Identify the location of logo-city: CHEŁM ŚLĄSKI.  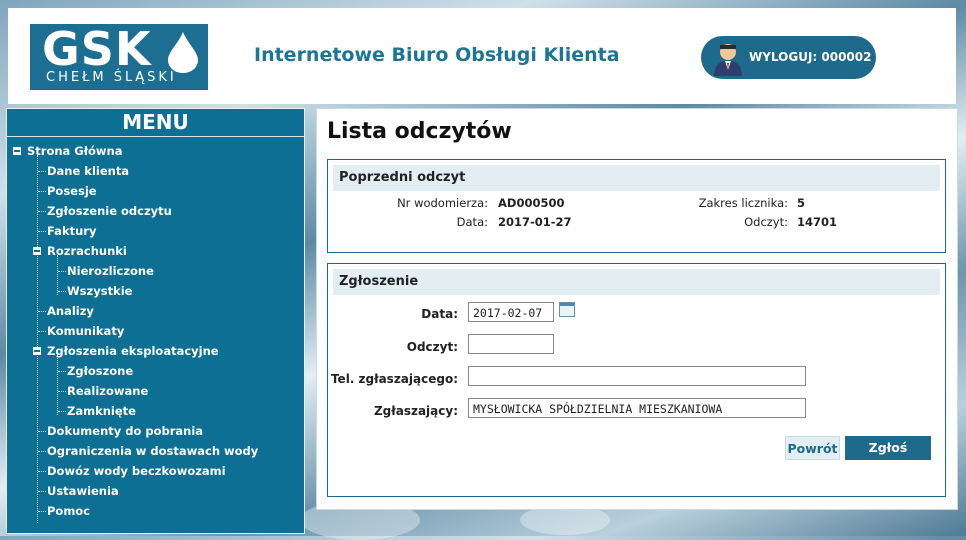
(111, 77).